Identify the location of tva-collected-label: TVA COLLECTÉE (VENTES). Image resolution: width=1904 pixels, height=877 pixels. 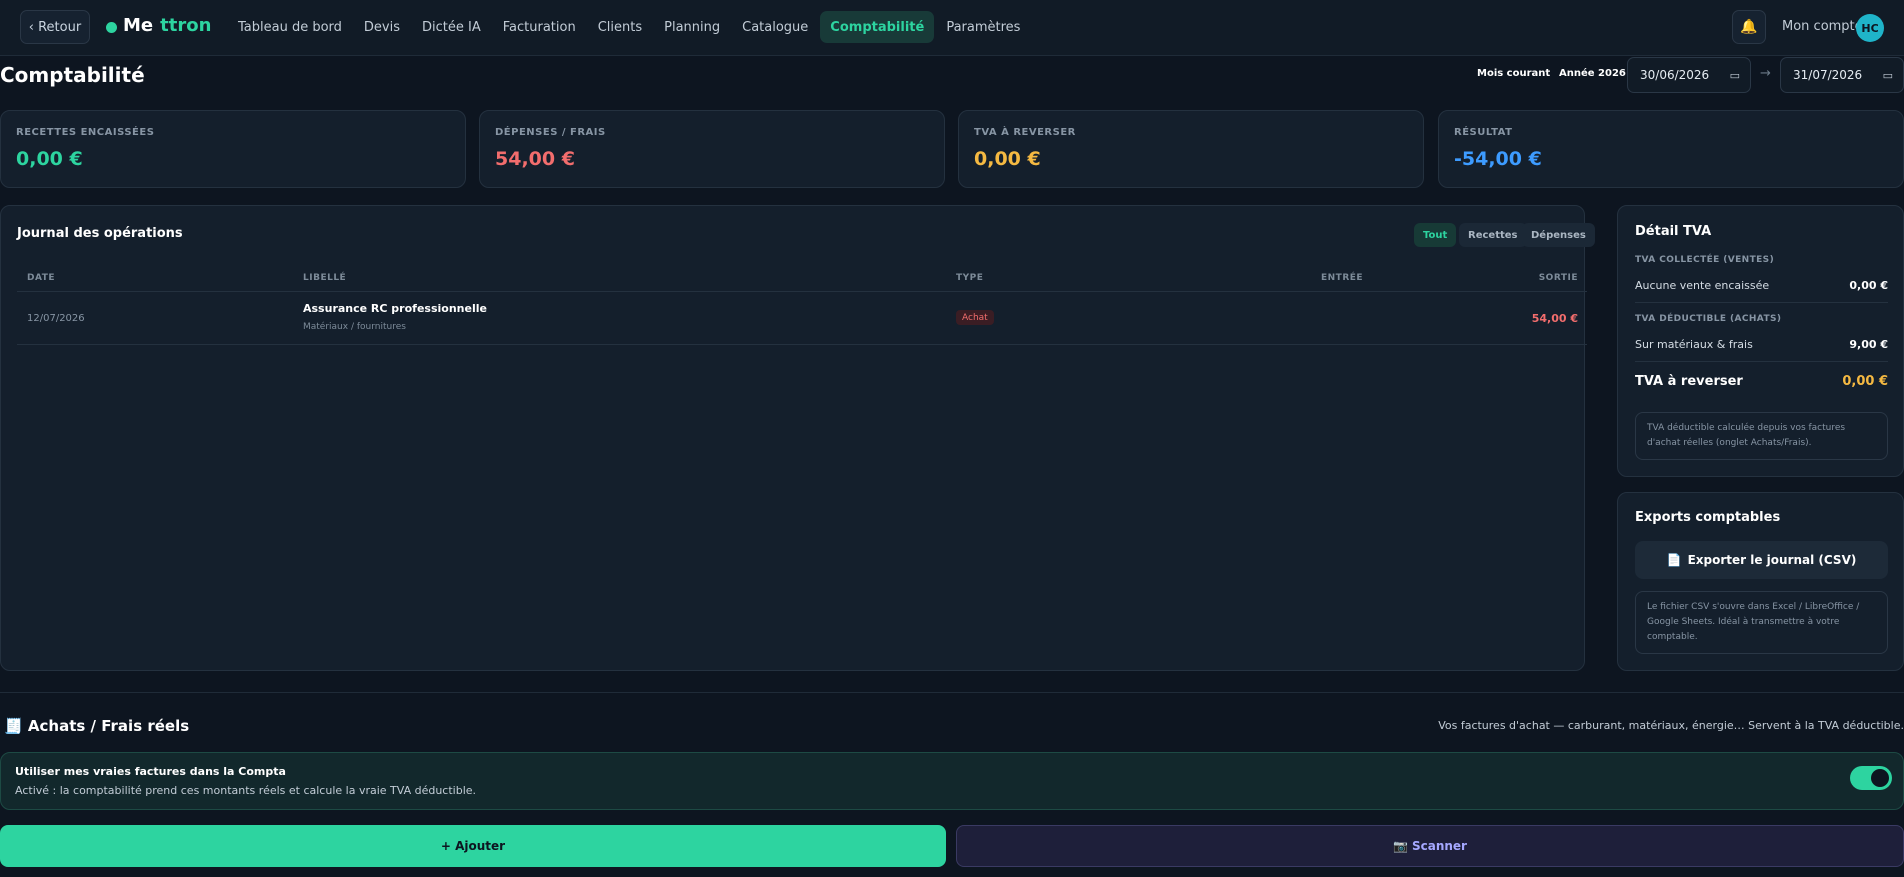
(1705, 260).